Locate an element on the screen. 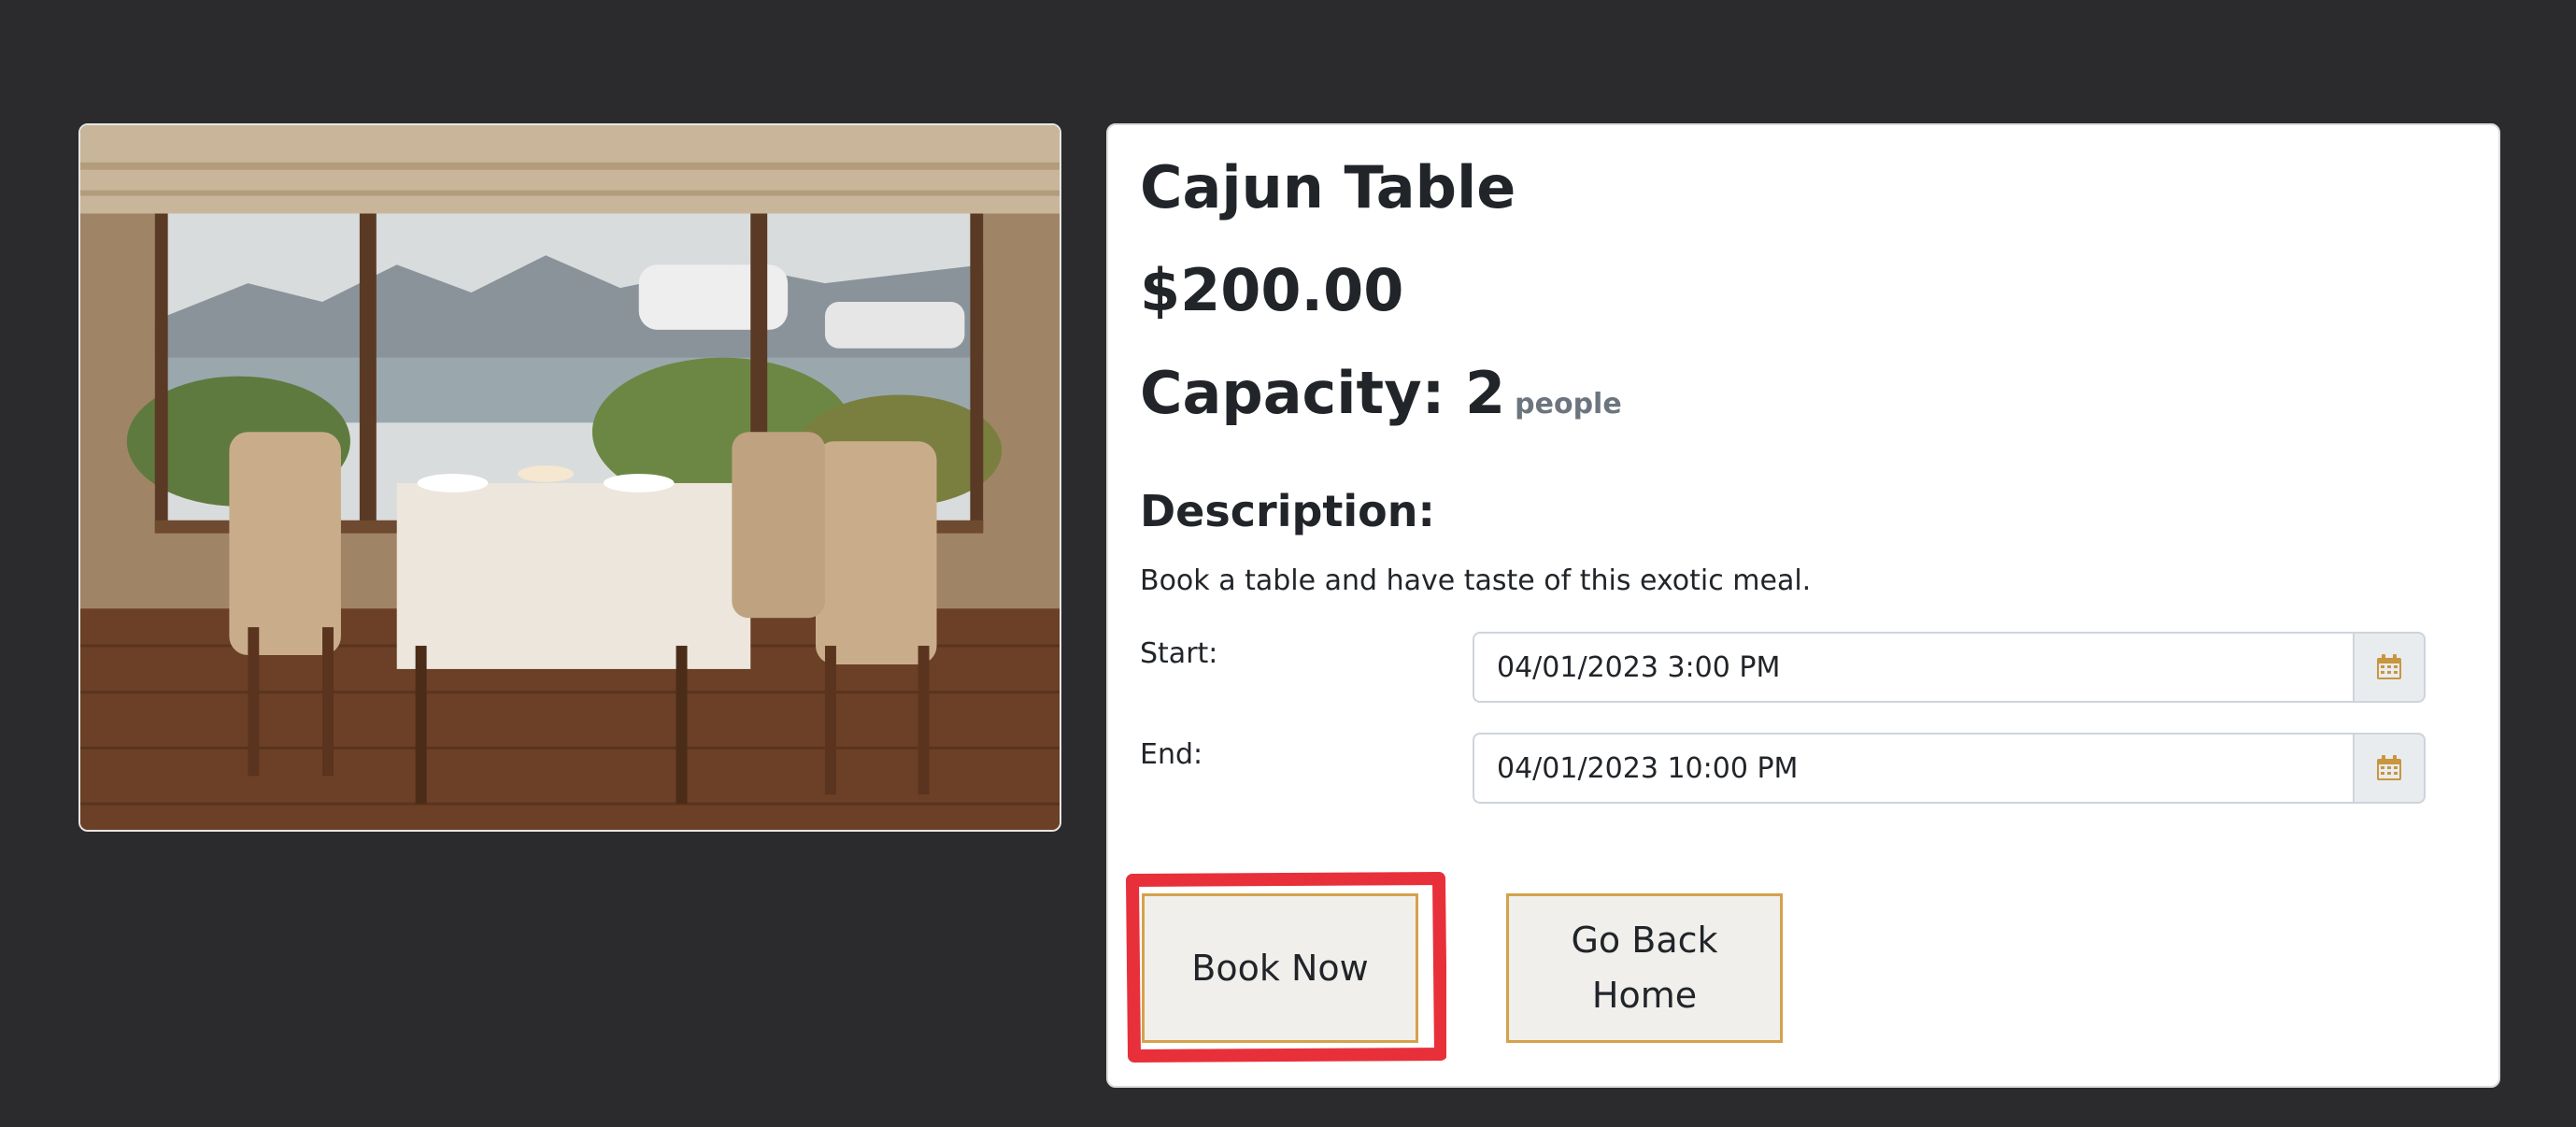 The width and height of the screenshot is (2576, 1127). listing-title: Cajun Table is located at coordinates (1328, 187).